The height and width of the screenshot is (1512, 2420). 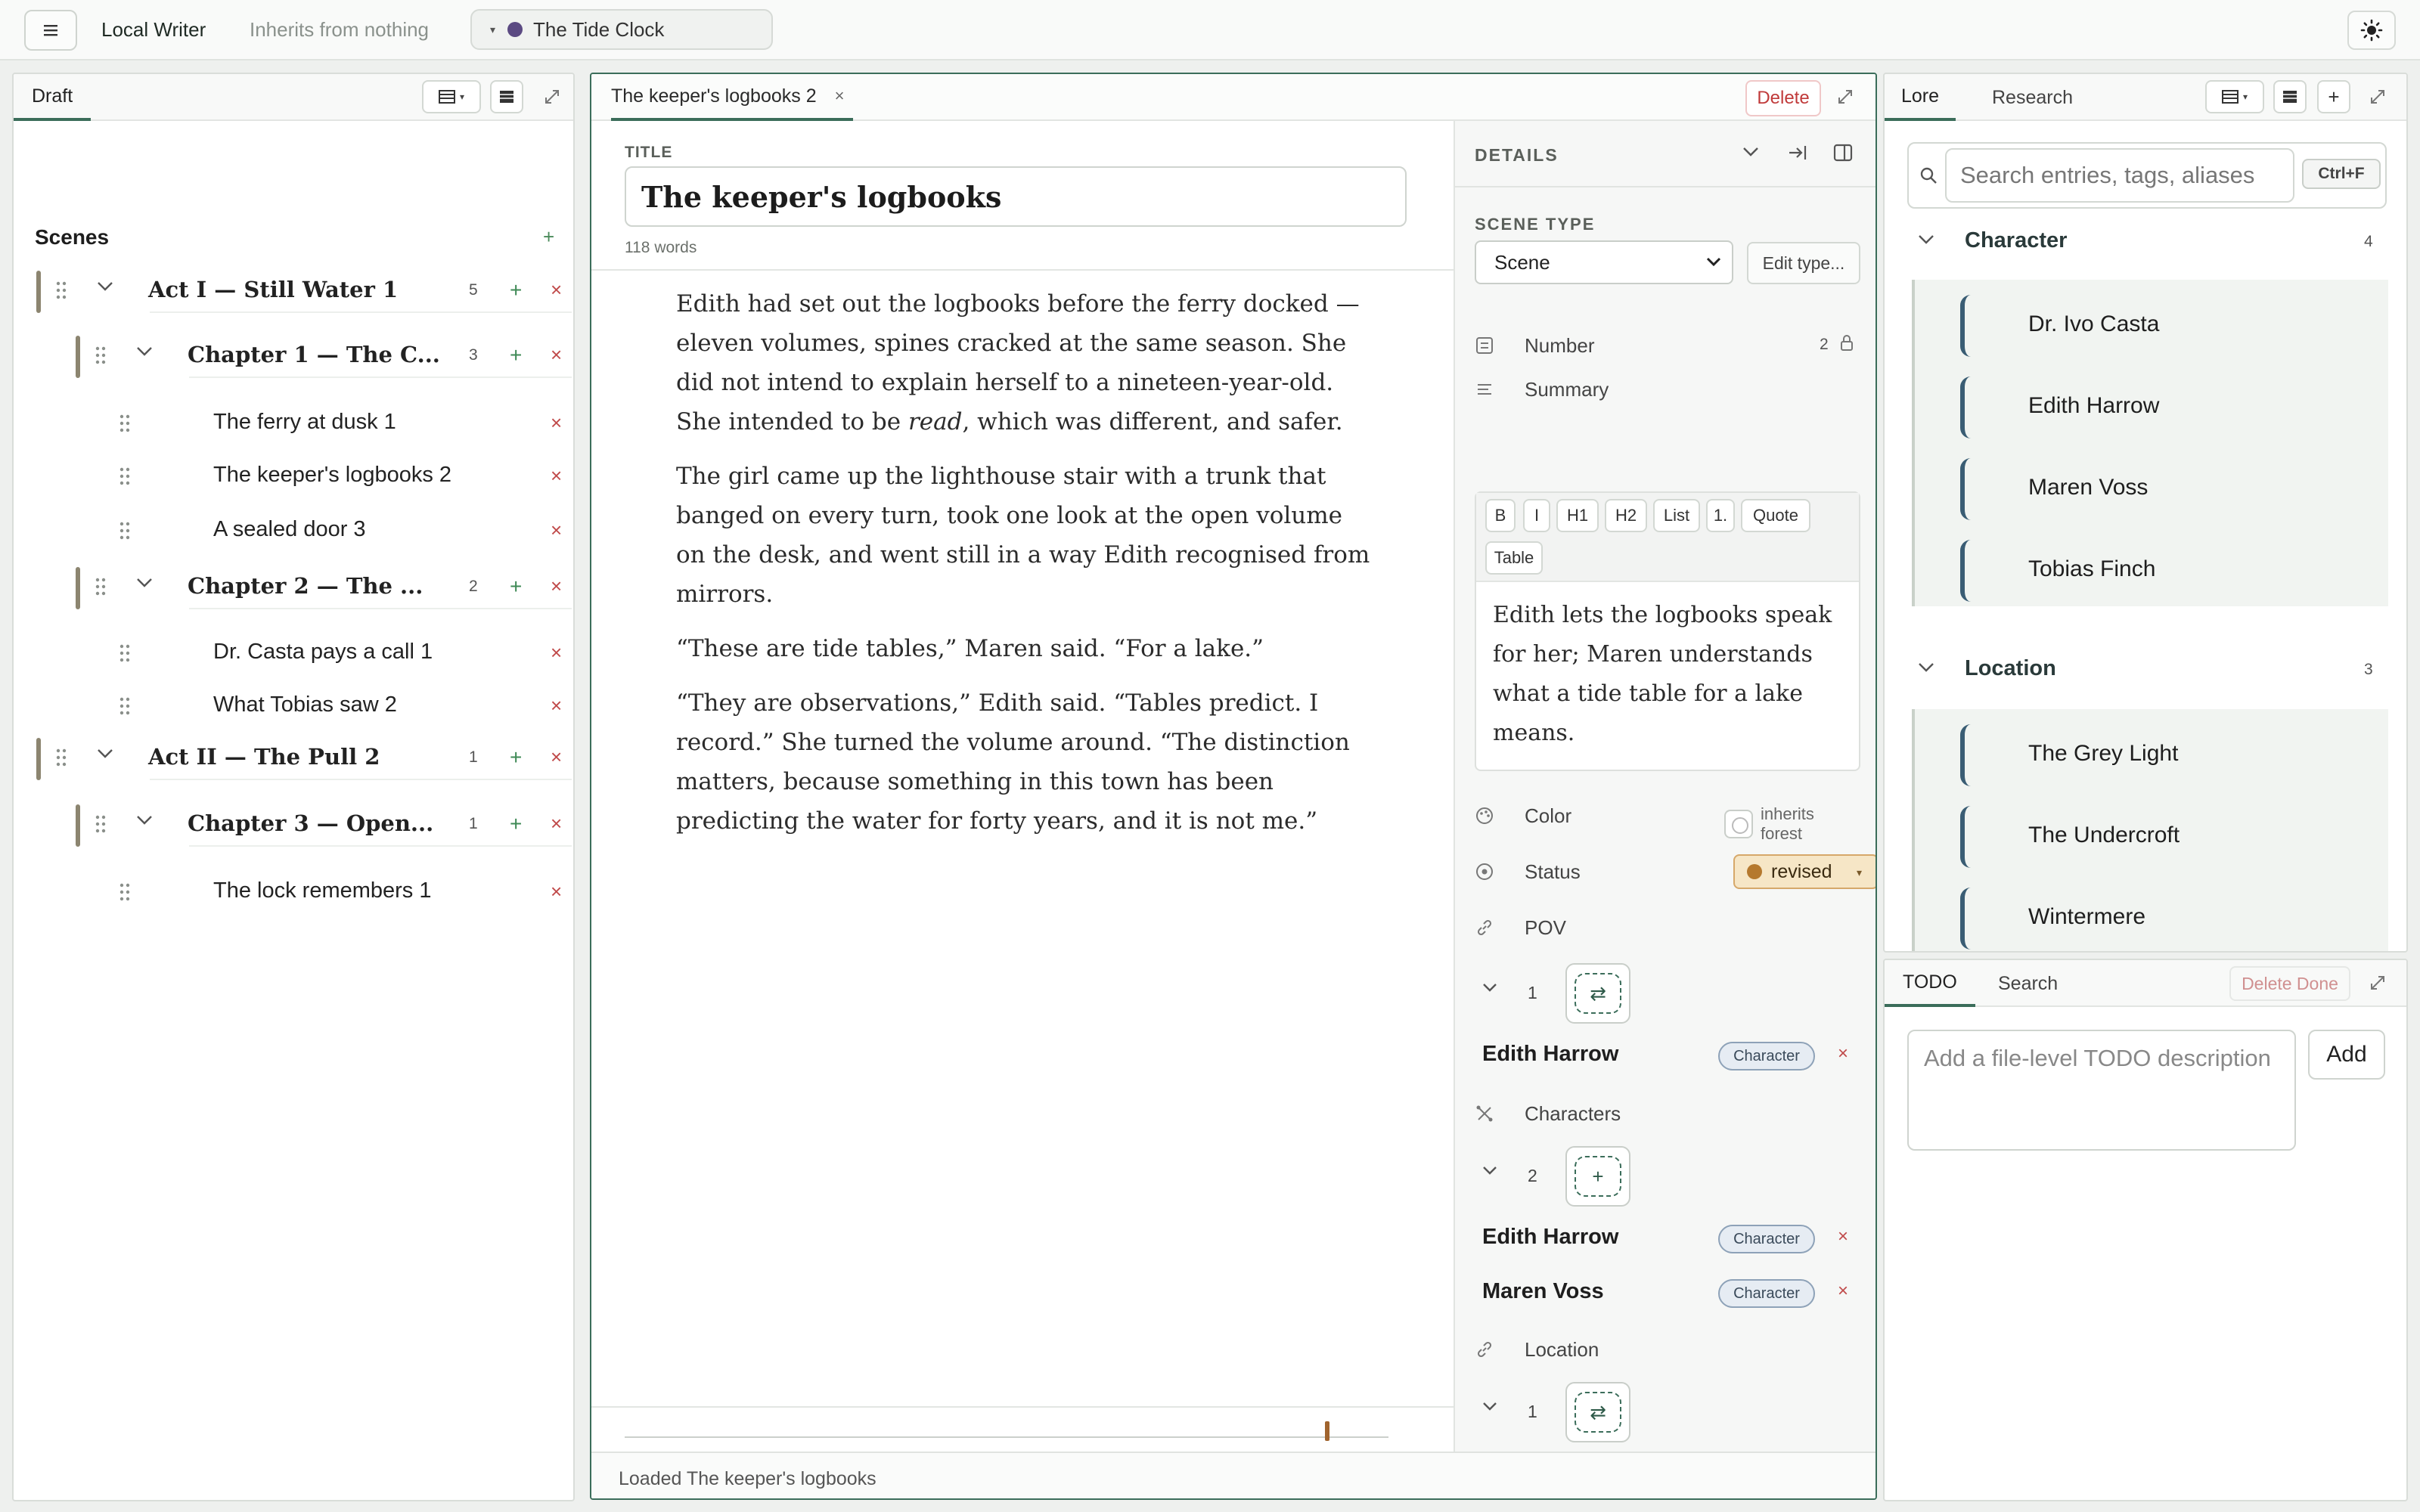 What do you see at coordinates (2145, 241) in the screenshot?
I see `lore-category-header: Character 4` at bounding box center [2145, 241].